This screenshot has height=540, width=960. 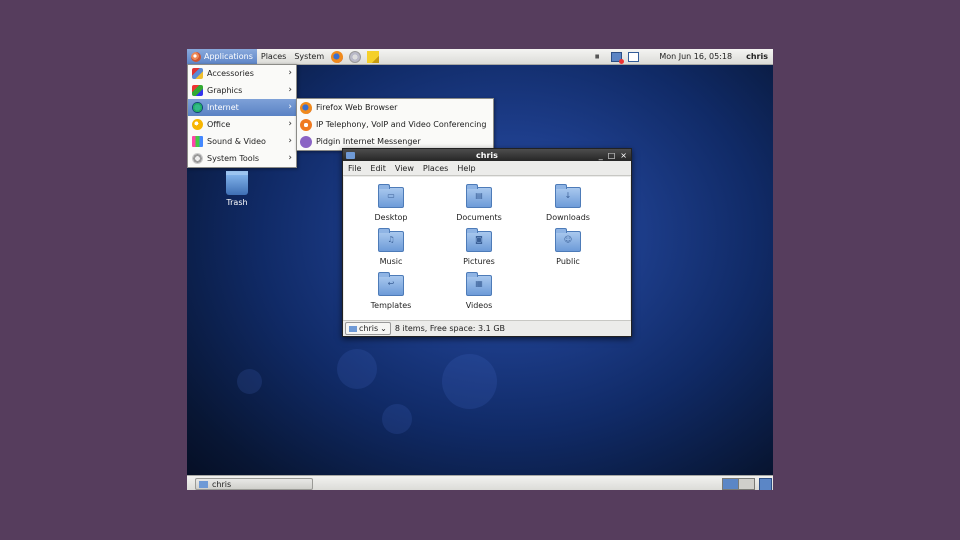 What do you see at coordinates (196, 56) in the screenshot?
I see `gnome-foot-icon` at bounding box center [196, 56].